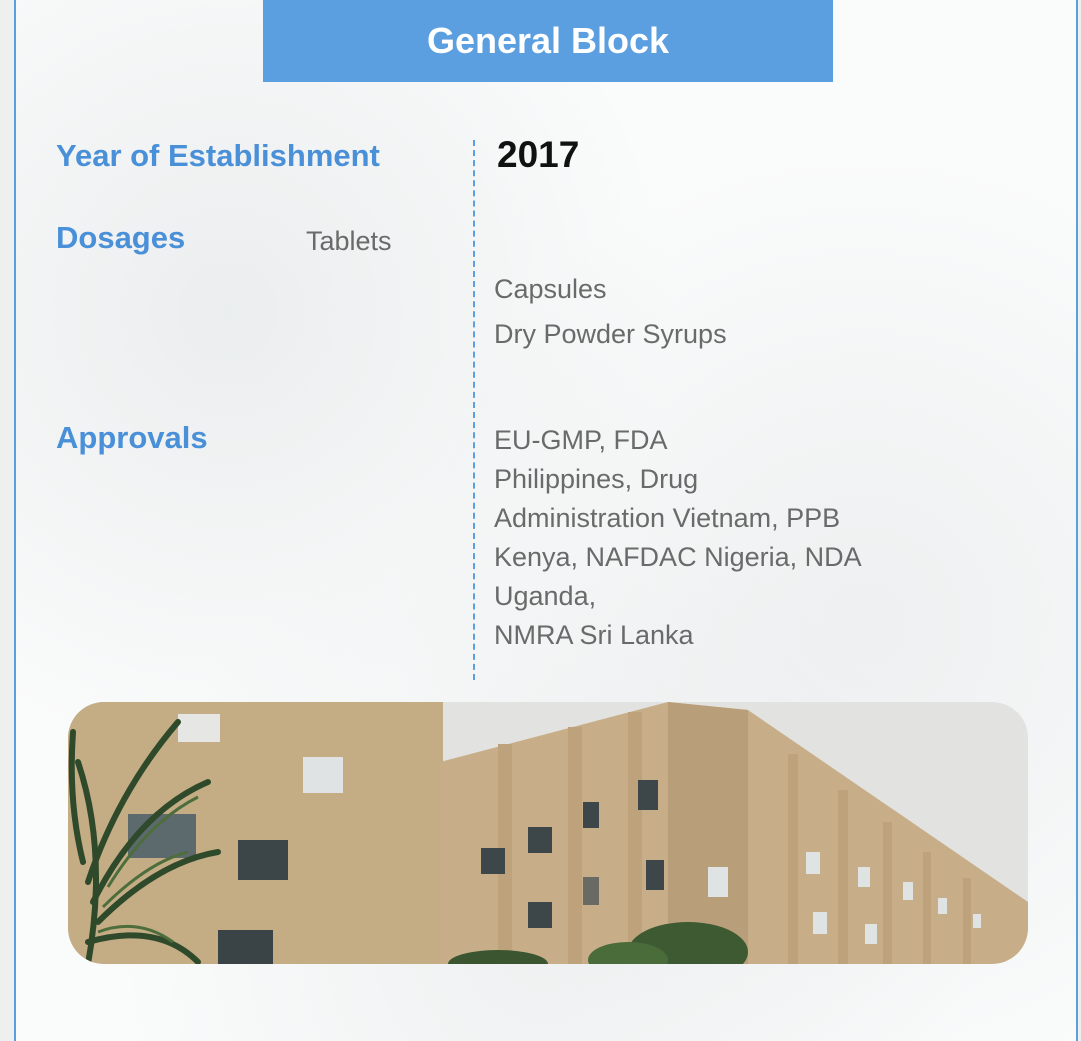 The width and height of the screenshot is (1081, 1041). I want to click on approval-line: EU-GMP, FDA, so click(581, 440).